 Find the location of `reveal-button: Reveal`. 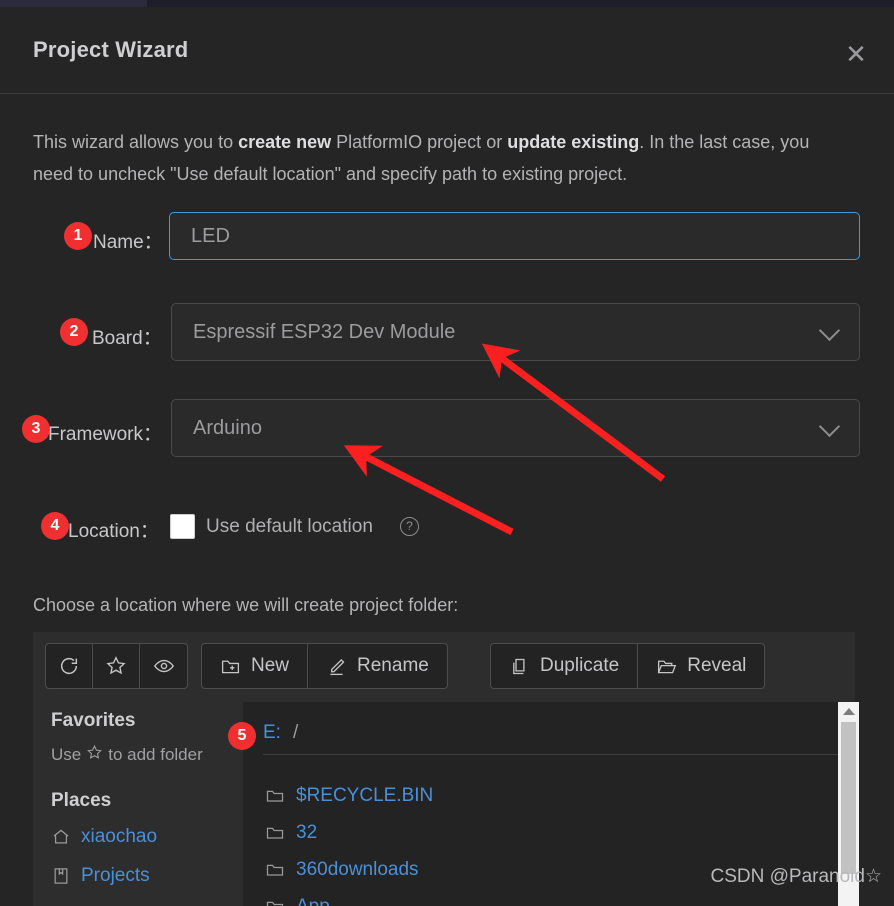

reveal-button: Reveal is located at coordinates (701, 666).